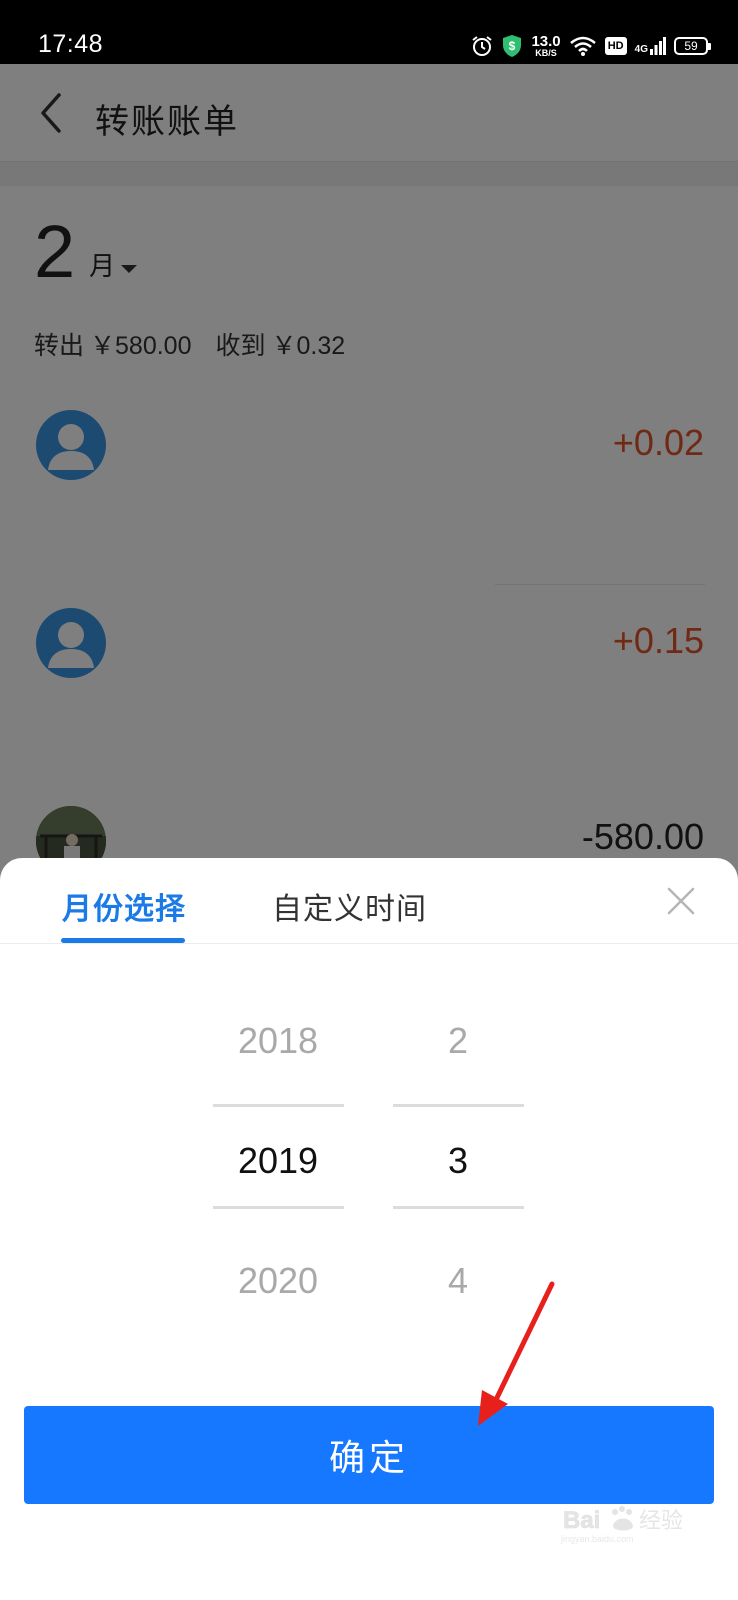 This screenshot has height=1600, width=738. What do you see at coordinates (123, 940) in the screenshot?
I see `active-tab-indicator` at bounding box center [123, 940].